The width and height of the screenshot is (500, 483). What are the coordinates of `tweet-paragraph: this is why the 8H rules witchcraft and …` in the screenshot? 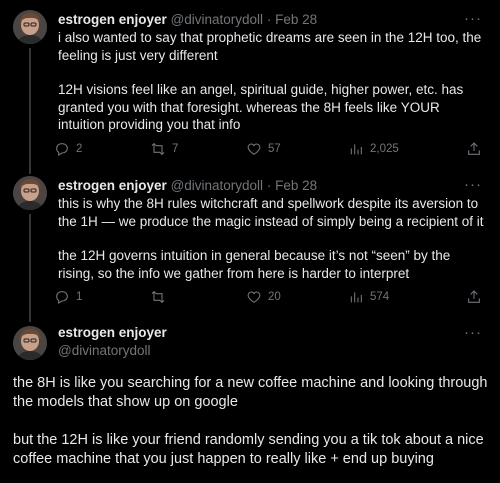 It's located at (271, 212).